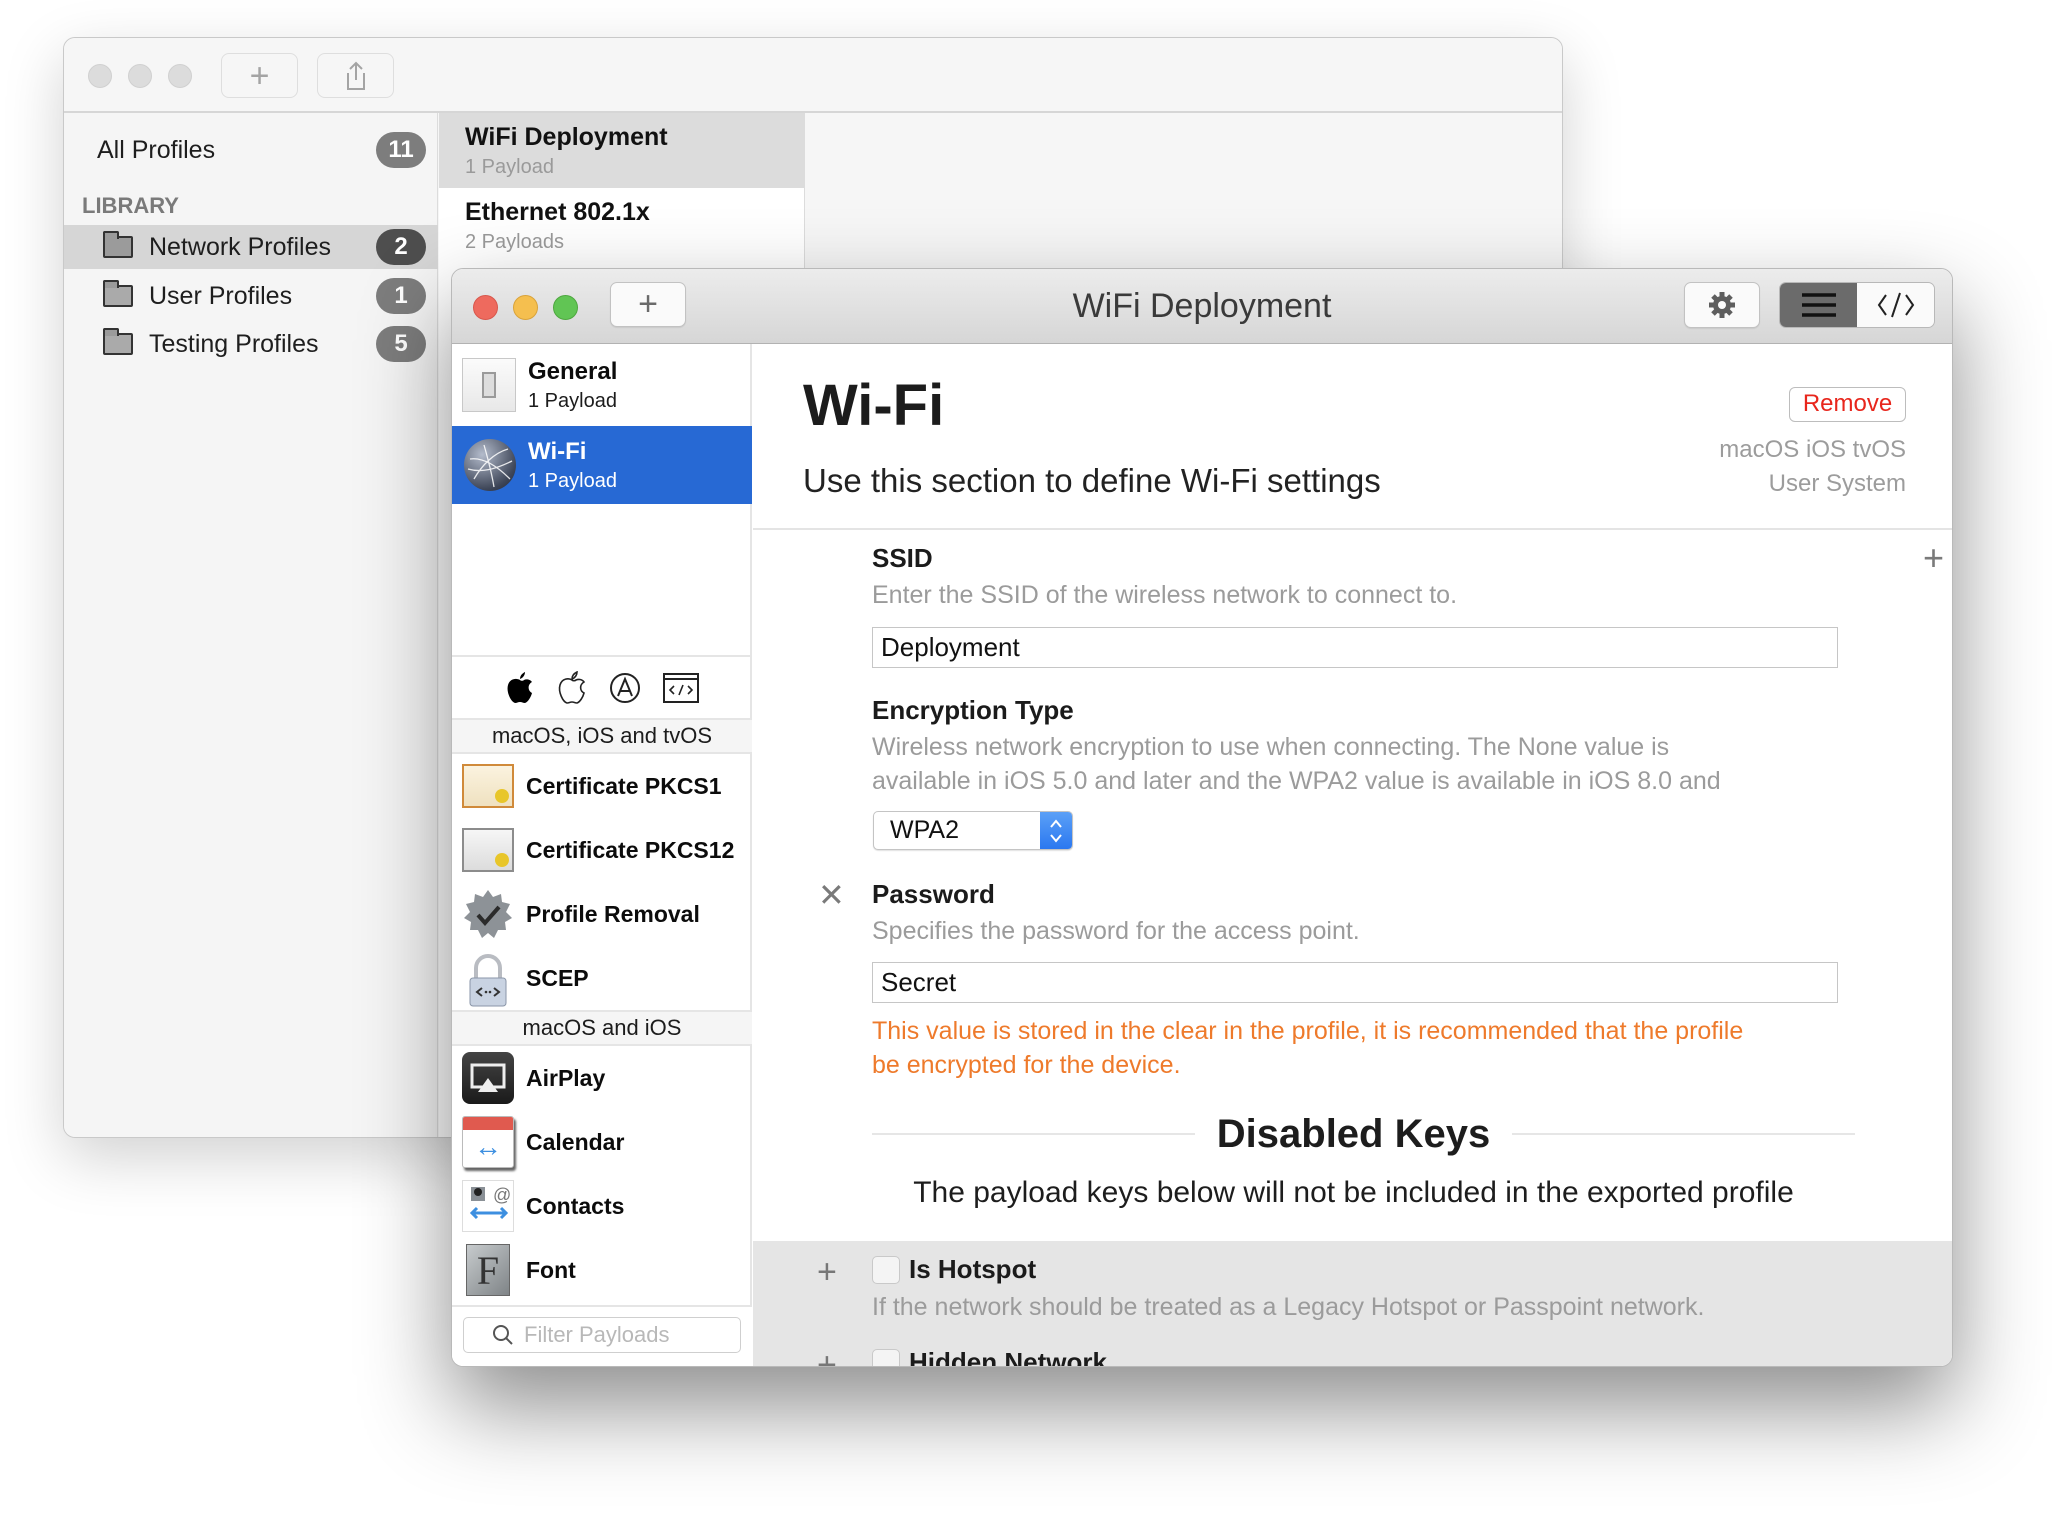 The image size is (2055, 1517). I want to click on is-hotspot-label: Is Hotspot, so click(973, 1269).